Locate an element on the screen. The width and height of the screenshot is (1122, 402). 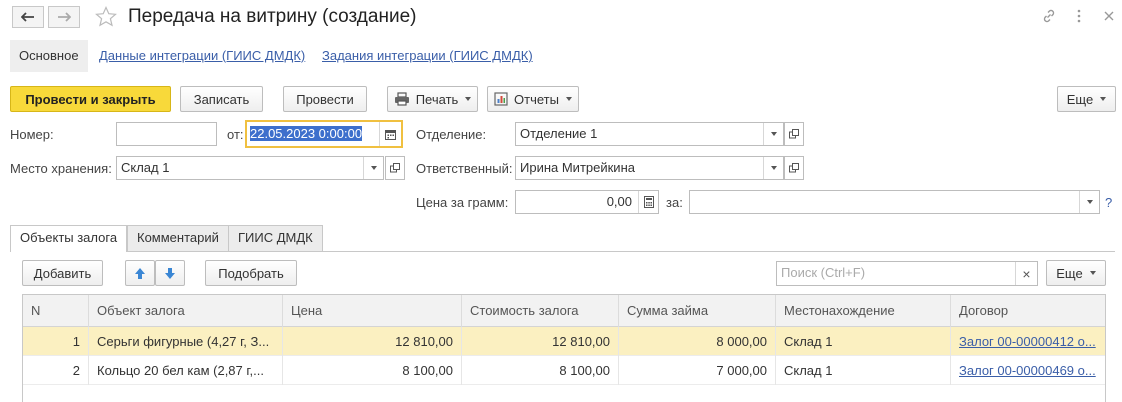
print-label: Печать is located at coordinates (437, 99).